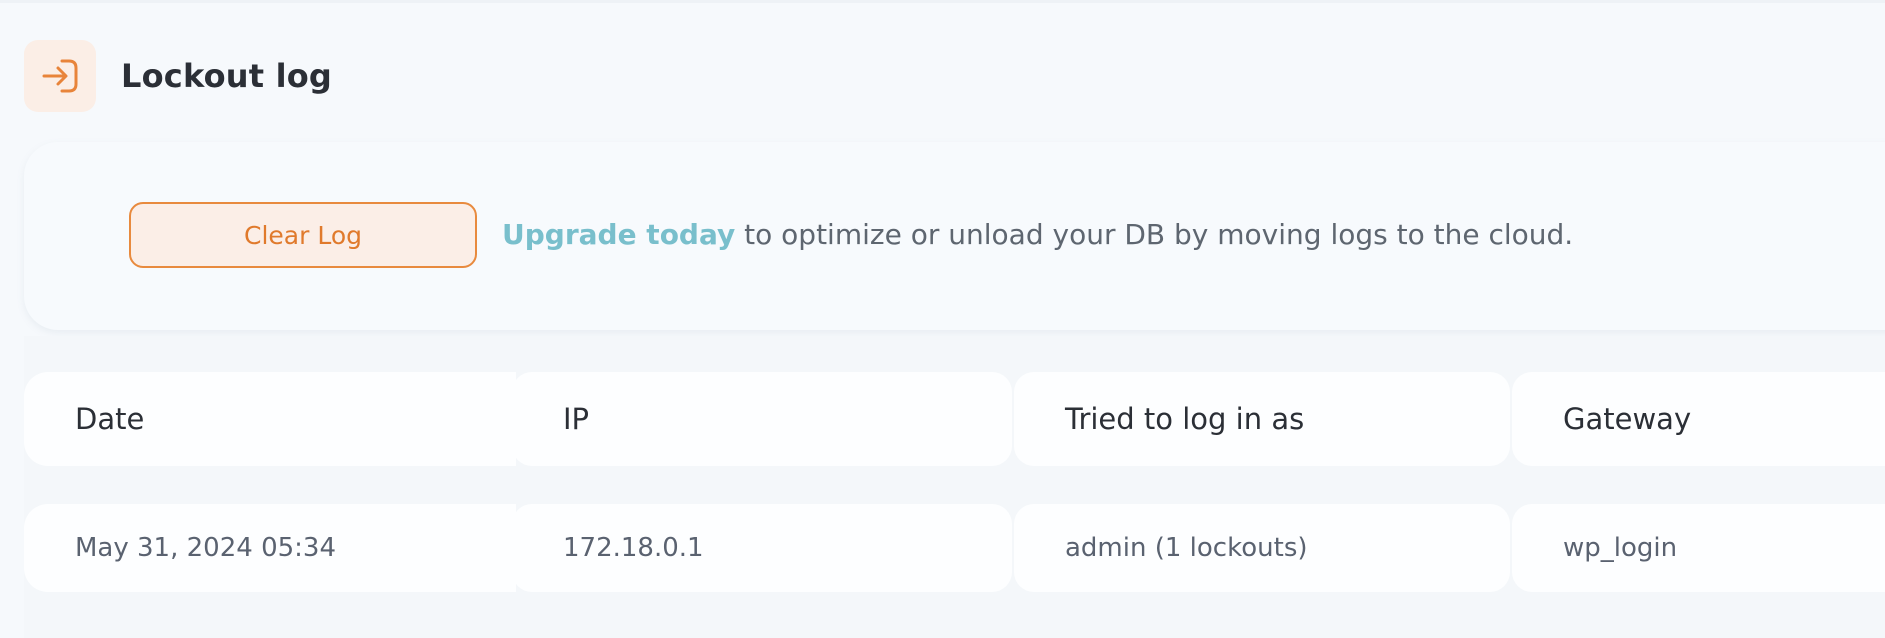 This screenshot has width=1885, height=638. What do you see at coordinates (270, 419) in the screenshot?
I see `column-header-date: Date` at bounding box center [270, 419].